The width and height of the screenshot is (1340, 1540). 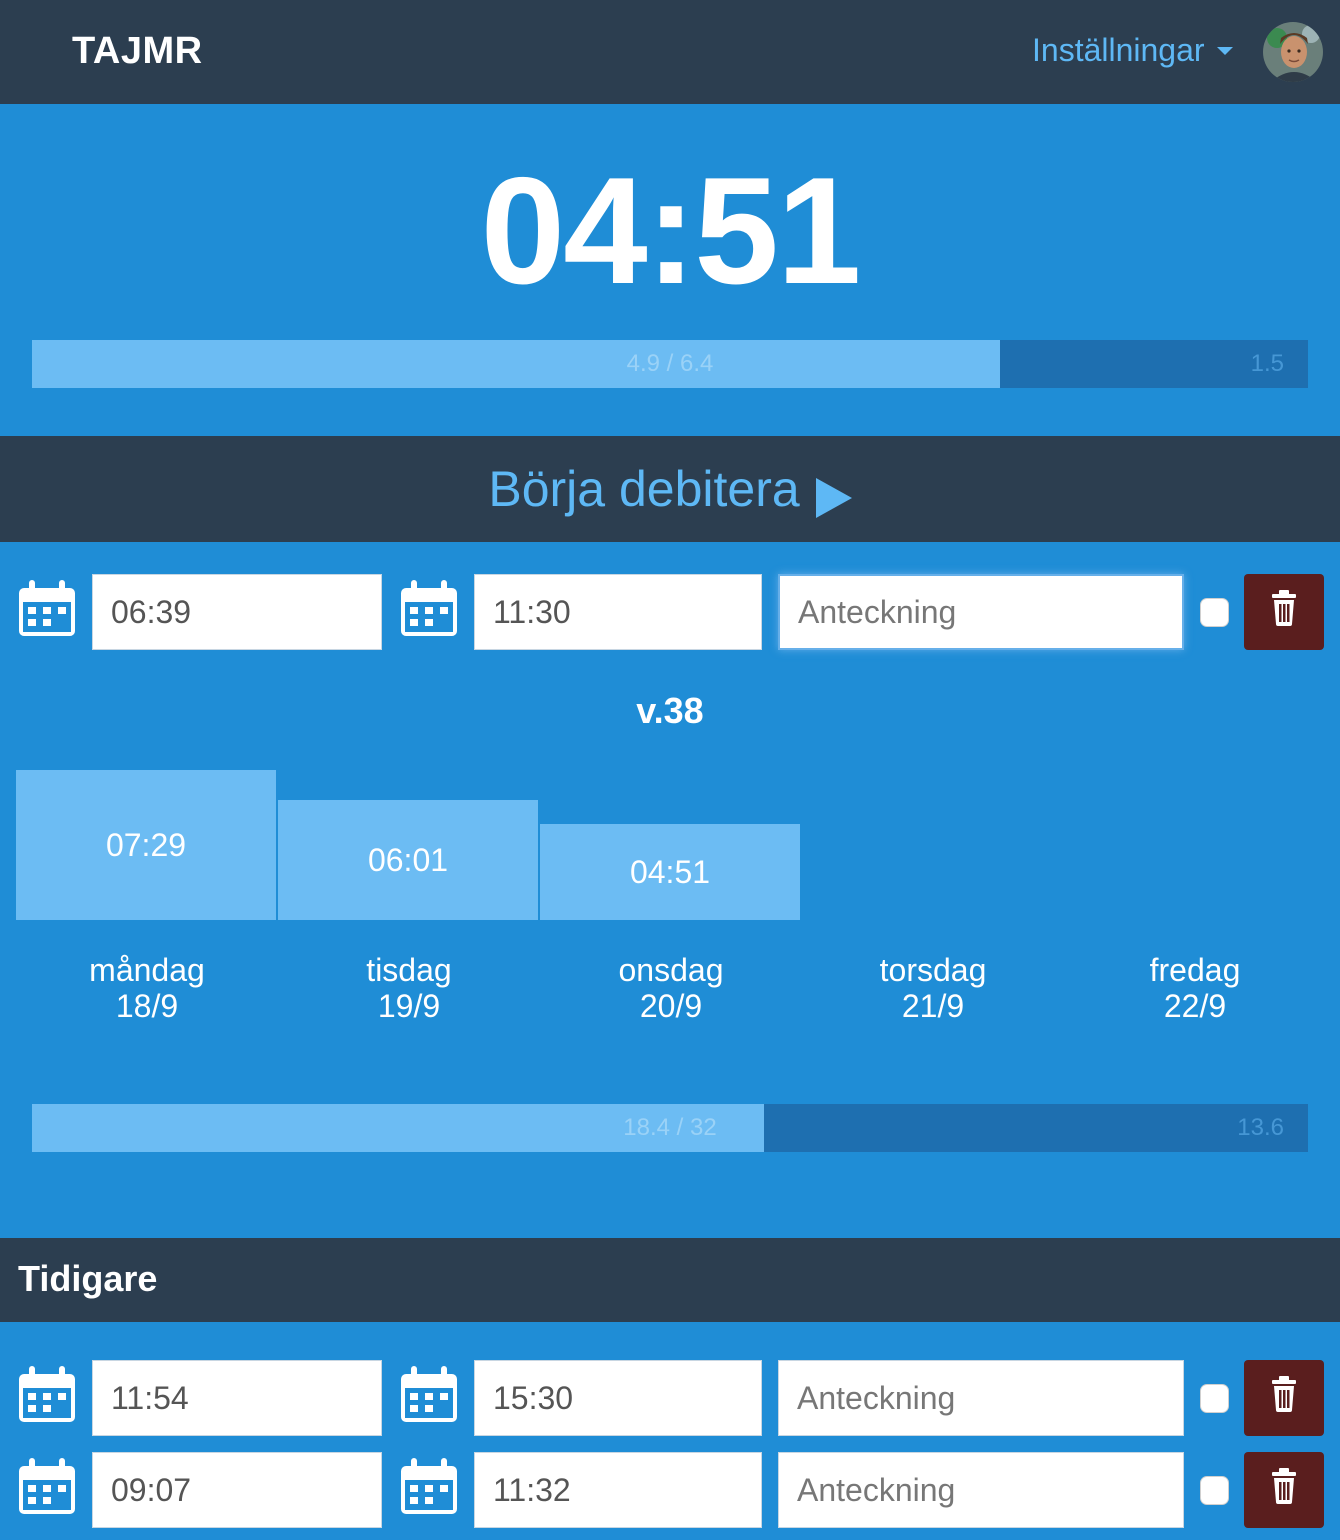 I want to click on day-progress-label: 4.9 / 6.4, so click(x=670, y=363).